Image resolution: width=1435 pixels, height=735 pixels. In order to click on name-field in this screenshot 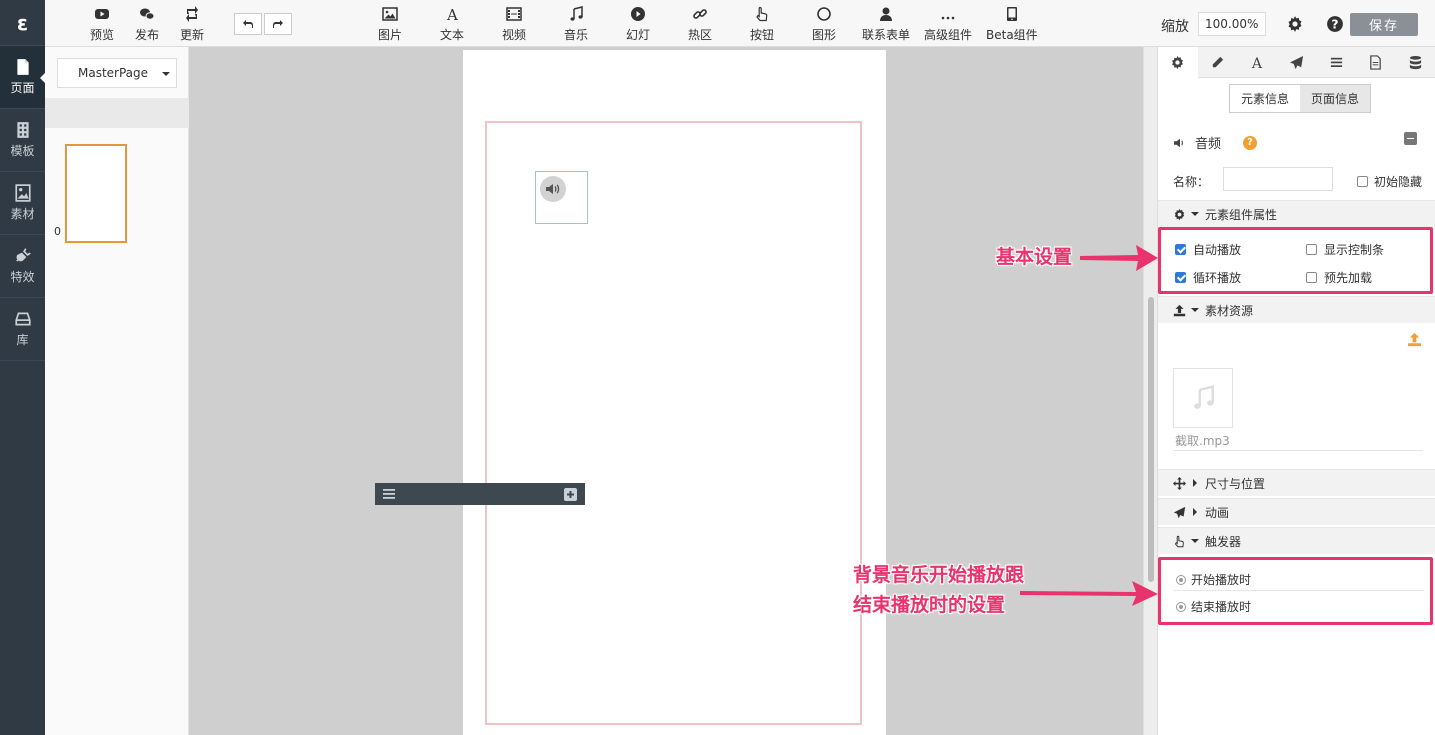, I will do `click(1278, 179)`.